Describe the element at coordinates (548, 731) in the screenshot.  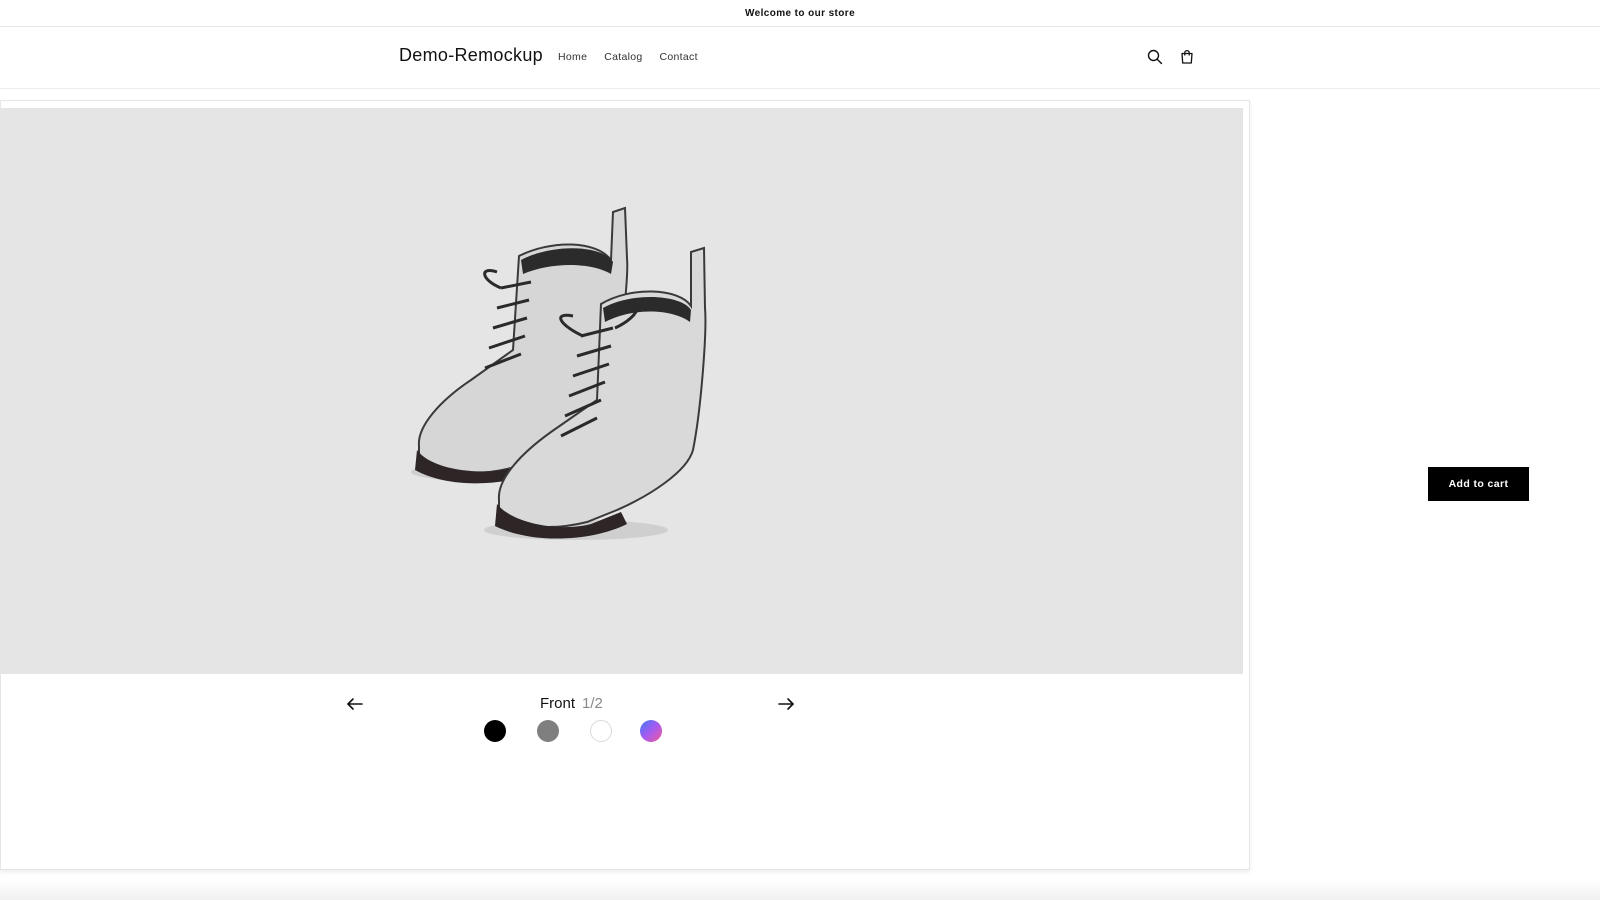
I see `swatch-gray` at that location.